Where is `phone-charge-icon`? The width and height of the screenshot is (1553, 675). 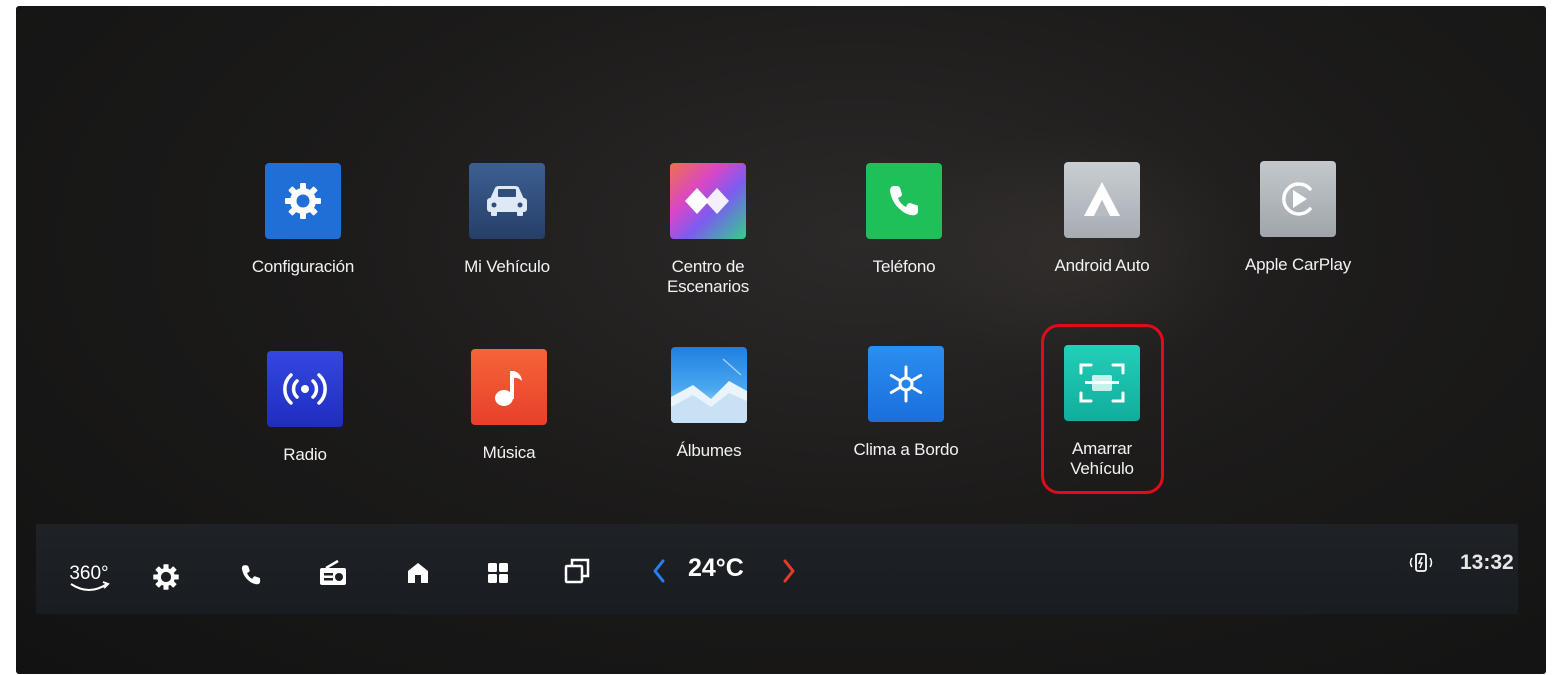 phone-charge-icon is located at coordinates (1423, 566).